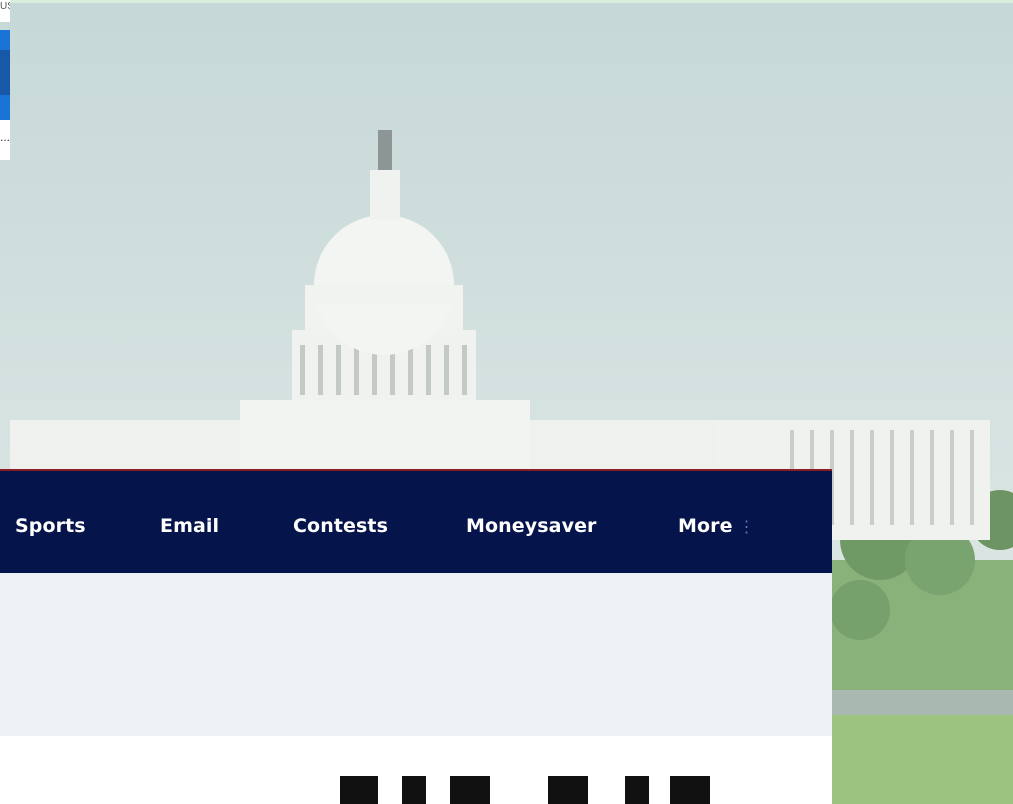 The height and width of the screenshot is (804, 1013). What do you see at coordinates (189, 526) in the screenshot?
I see `nav-item-email: Email` at bounding box center [189, 526].